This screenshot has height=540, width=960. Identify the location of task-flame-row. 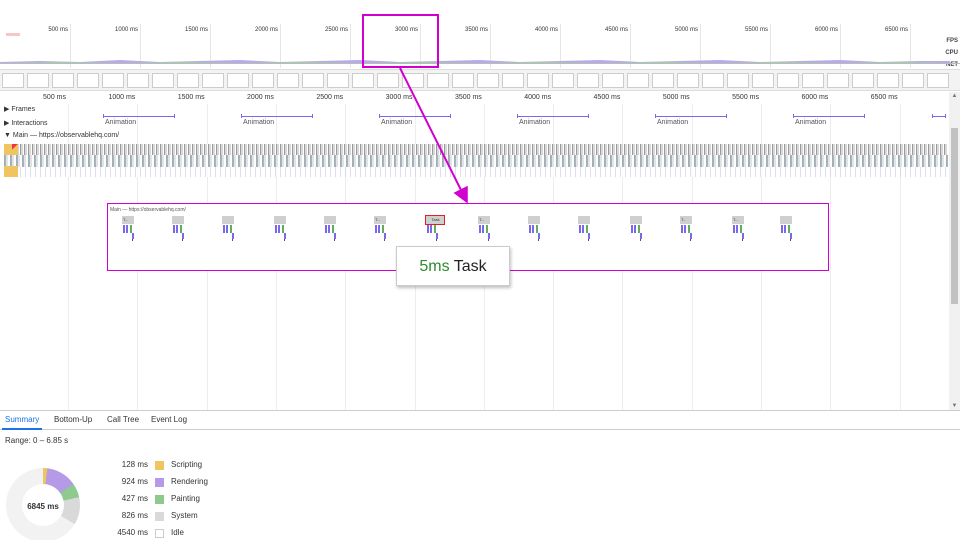
(476, 149).